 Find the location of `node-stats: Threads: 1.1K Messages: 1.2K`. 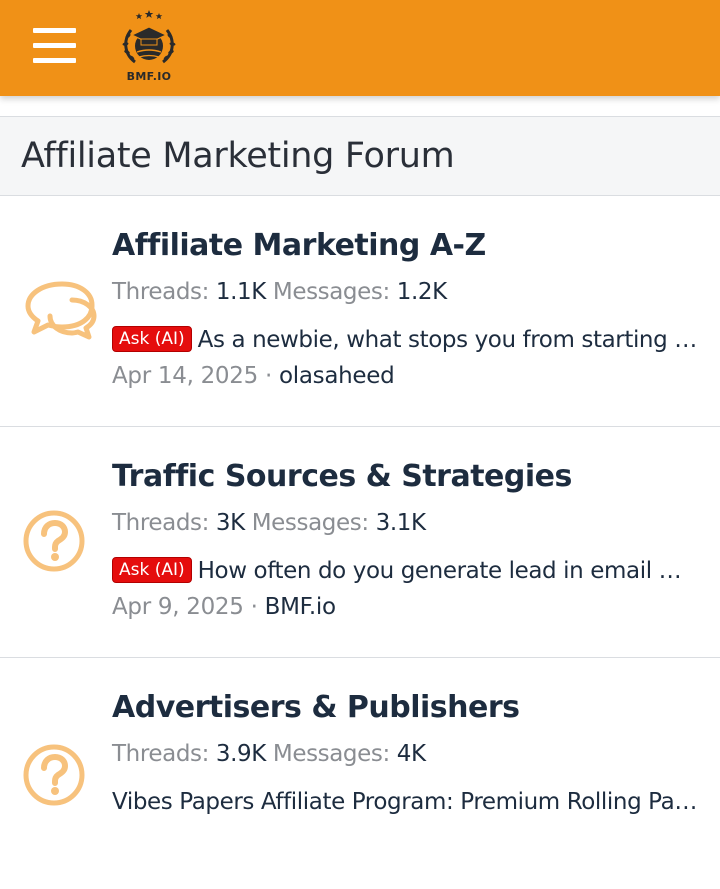

node-stats: Threads: 1.1K Messages: 1.2K is located at coordinates (279, 292).